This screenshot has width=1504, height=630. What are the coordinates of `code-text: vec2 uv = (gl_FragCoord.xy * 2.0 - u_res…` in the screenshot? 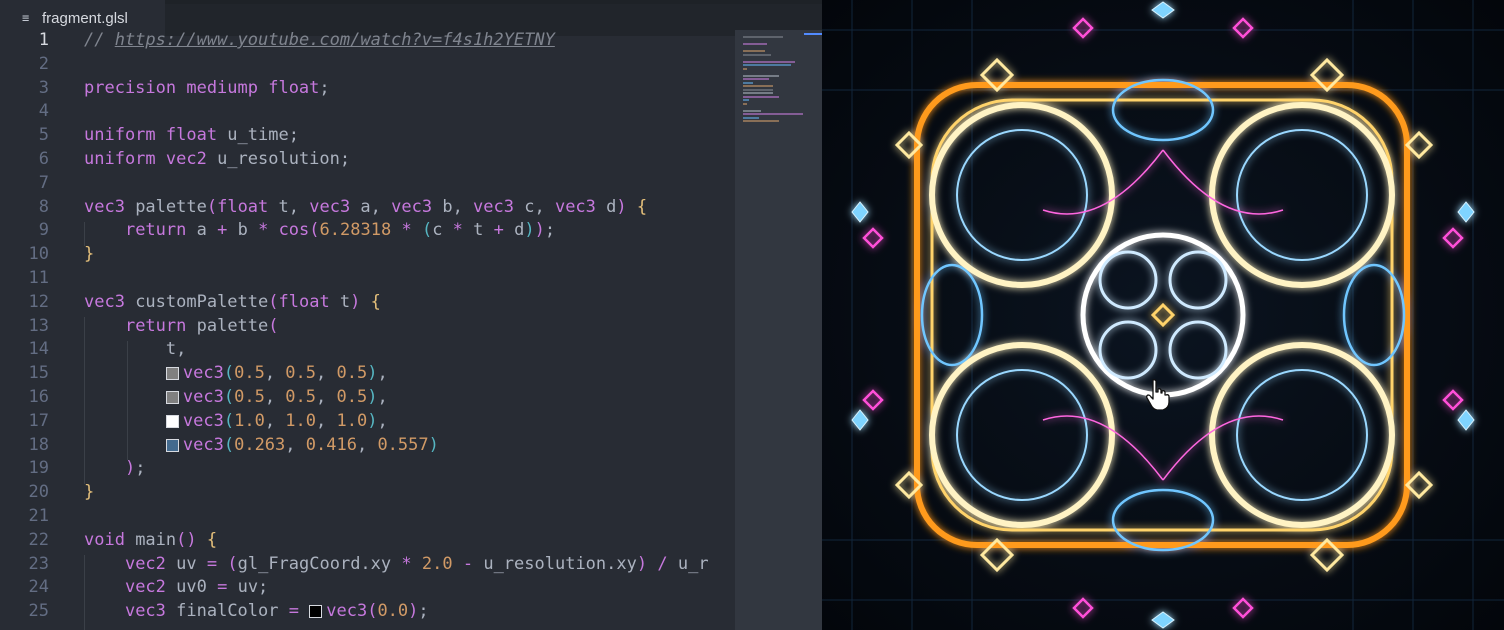 It's located at (416, 563).